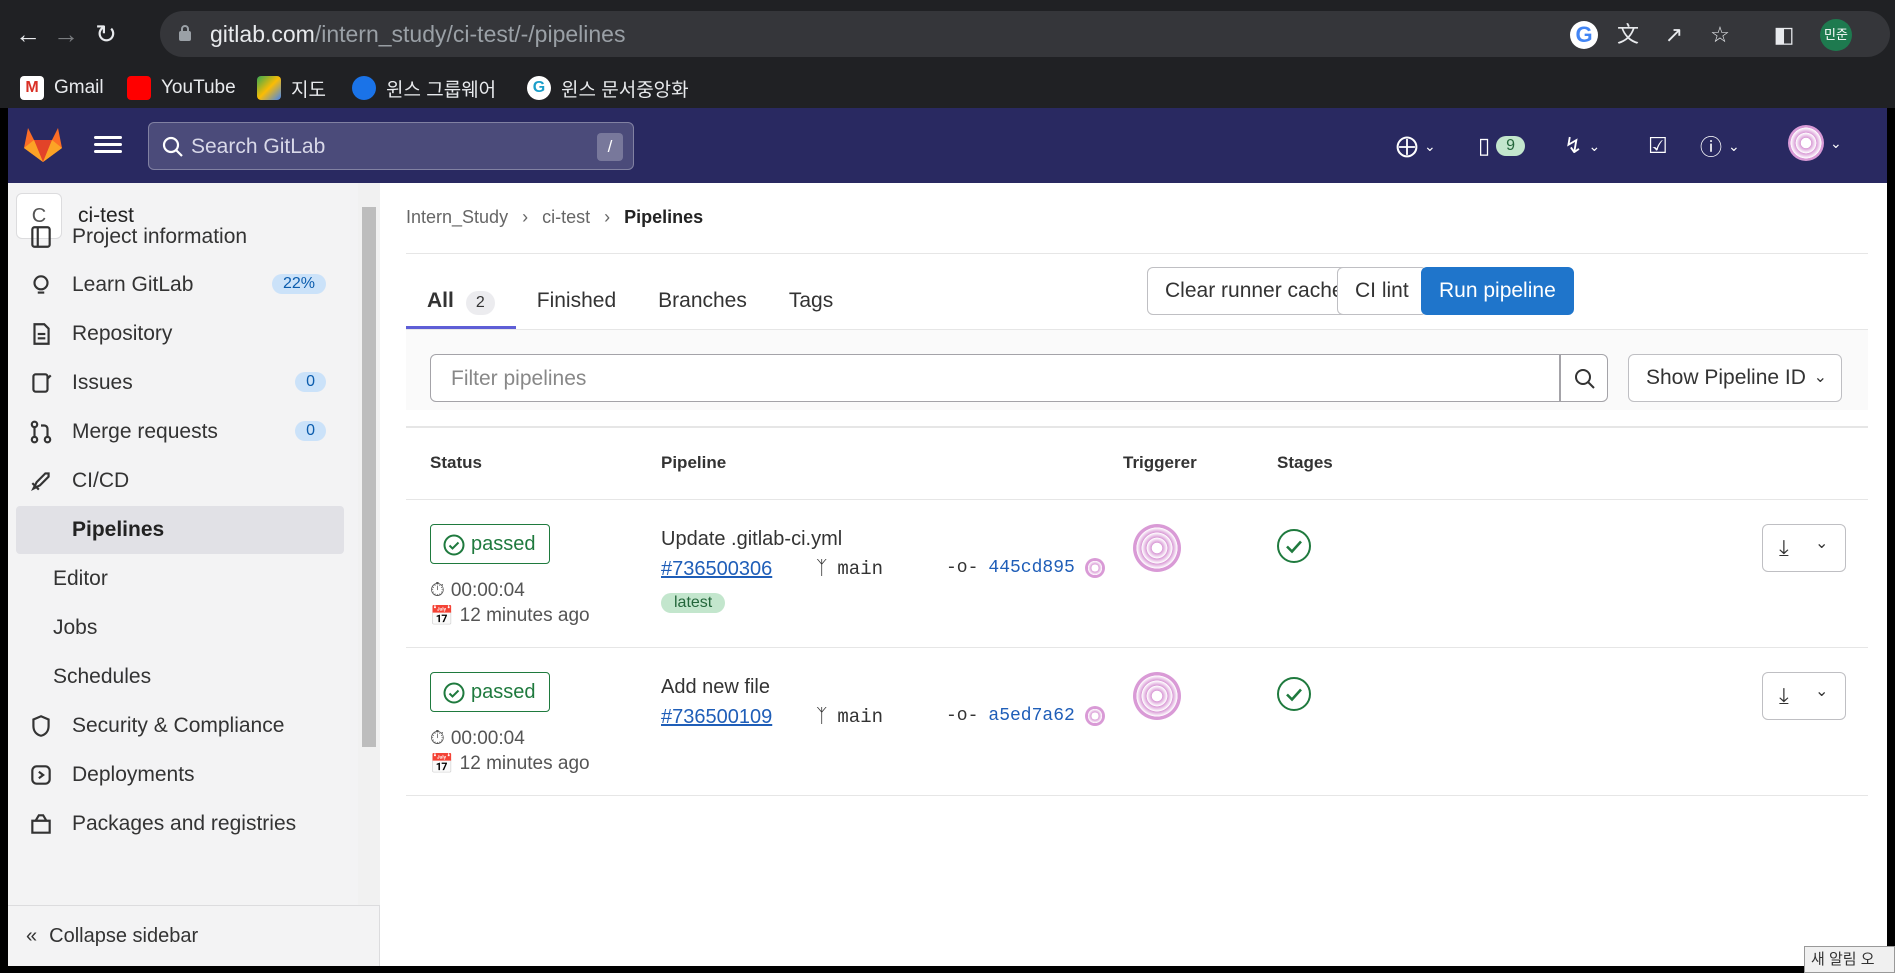 This screenshot has height=973, width=1895. What do you see at coordinates (176, 824) in the screenshot?
I see `sidebar-item-packages-registries: Packages and registries` at bounding box center [176, 824].